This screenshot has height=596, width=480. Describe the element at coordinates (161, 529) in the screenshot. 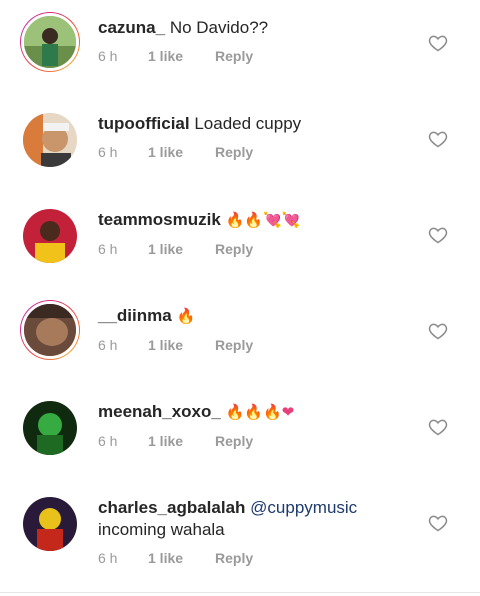

I see `comment-text: incoming wahala` at that location.